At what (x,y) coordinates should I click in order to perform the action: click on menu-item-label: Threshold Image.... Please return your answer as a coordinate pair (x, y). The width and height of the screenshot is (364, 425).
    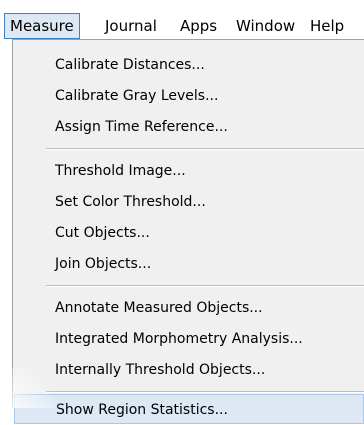
    Looking at the image, I should click on (120, 171).